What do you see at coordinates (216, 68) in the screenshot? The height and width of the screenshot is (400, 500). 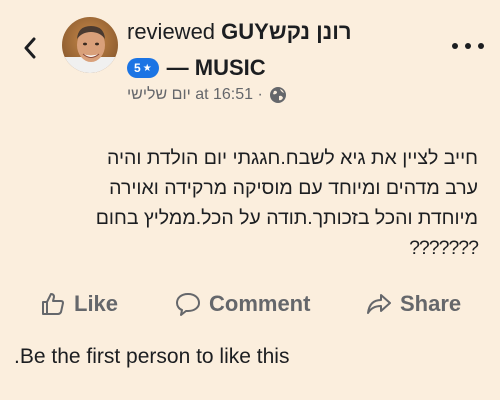 I see `page-name-link: — MUSIC` at bounding box center [216, 68].